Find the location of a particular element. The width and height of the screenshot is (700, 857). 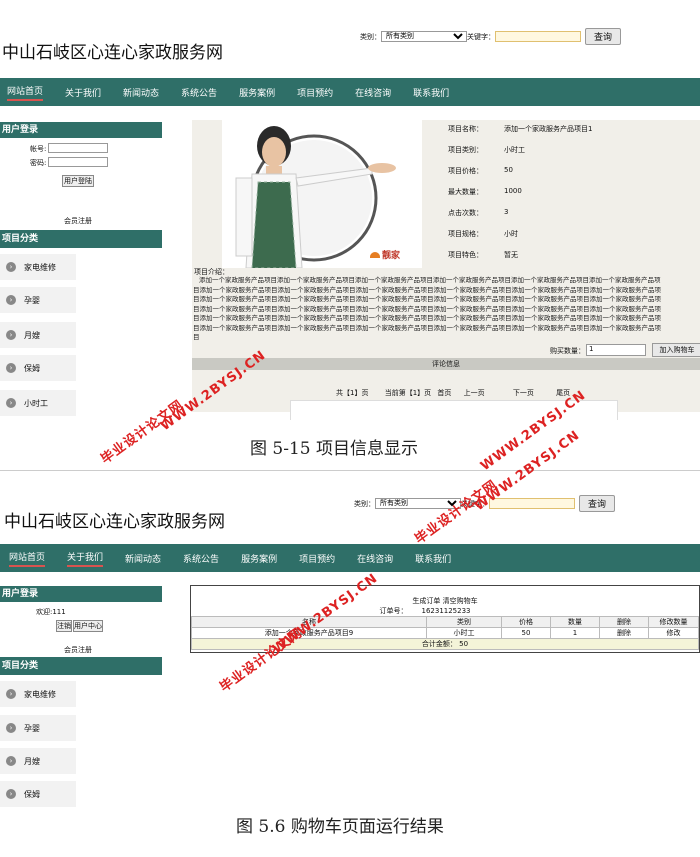

cart-item-qty: 1 is located at coordinates (575, 633).